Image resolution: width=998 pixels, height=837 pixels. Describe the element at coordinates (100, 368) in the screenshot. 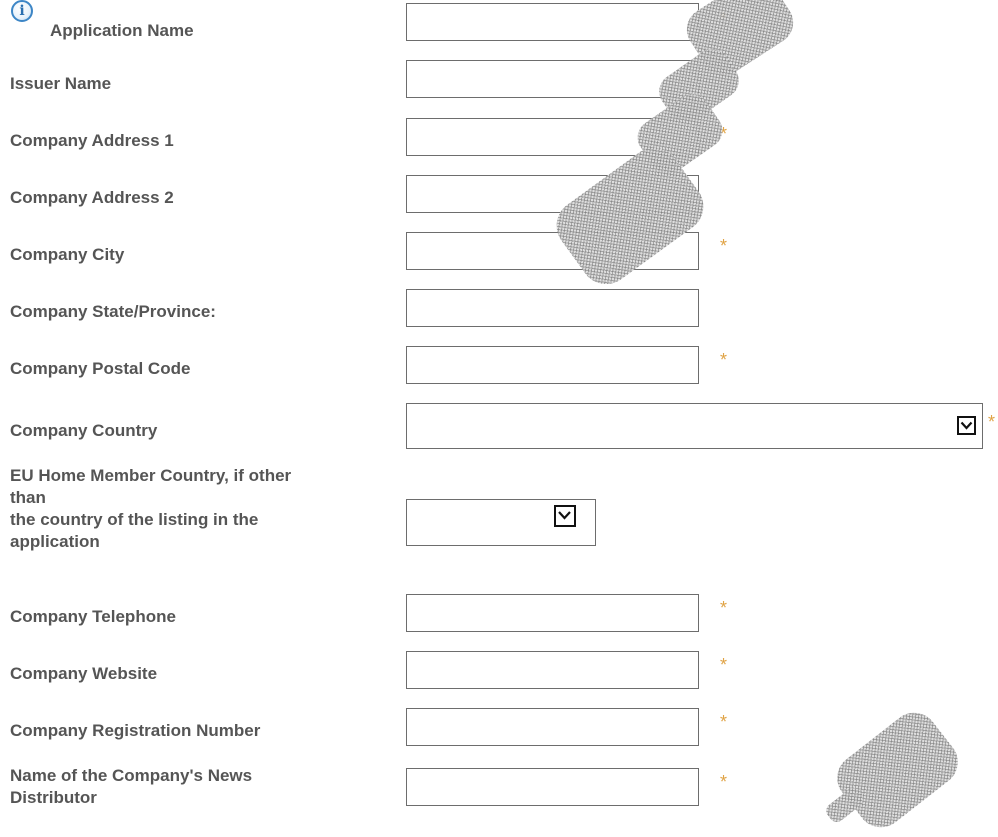

I see `company-postal-code-label: Company Postal Code` at that location.